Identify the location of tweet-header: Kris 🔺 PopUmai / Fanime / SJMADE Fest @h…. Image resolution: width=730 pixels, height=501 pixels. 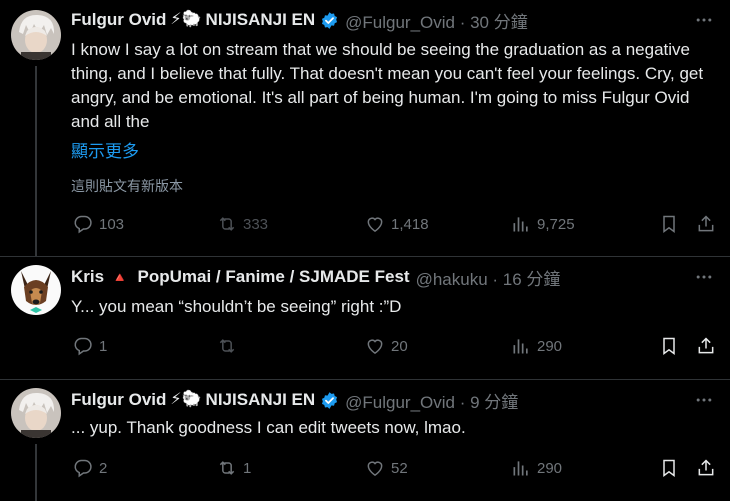
(316, 277).